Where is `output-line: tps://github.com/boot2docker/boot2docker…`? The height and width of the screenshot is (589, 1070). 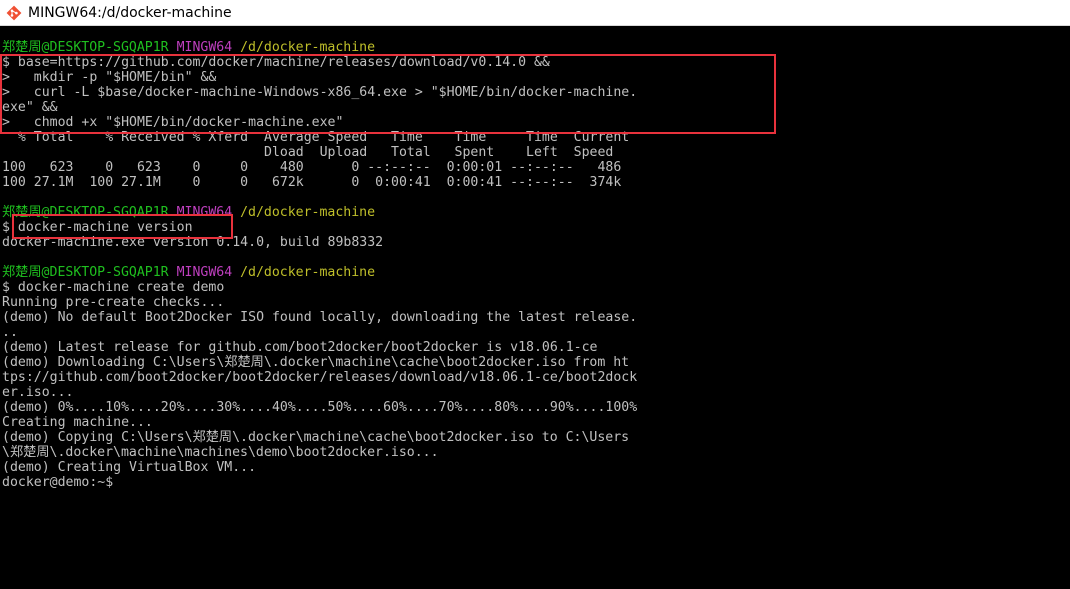
output-line: tps://github.com/boot2docker/boot2docker… is located at coordinates (320, 377).